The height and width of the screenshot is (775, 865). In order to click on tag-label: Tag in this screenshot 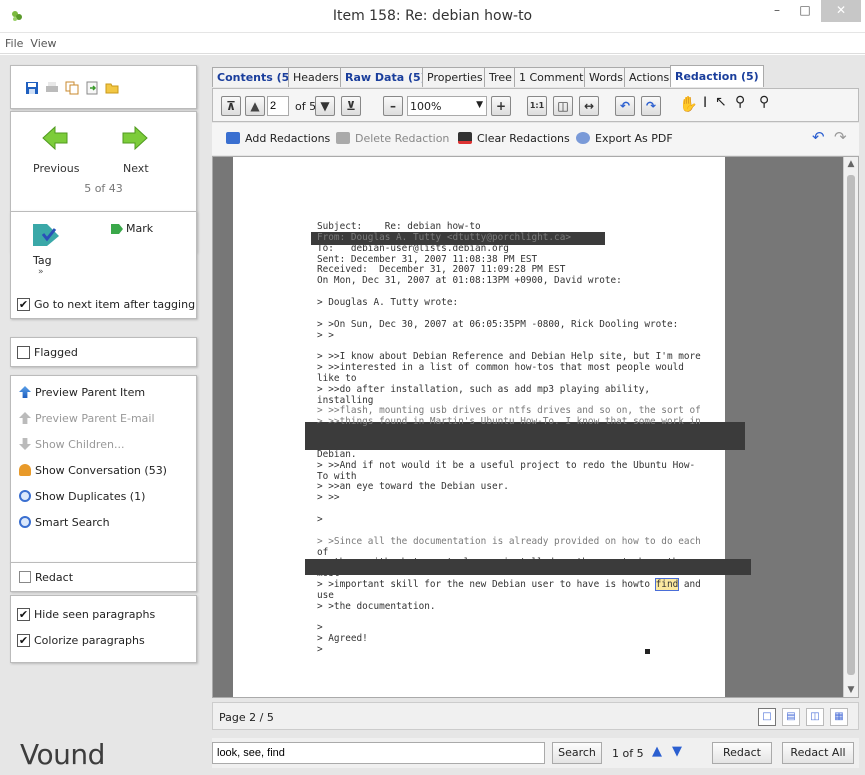, I will do `click(42, 260)`.